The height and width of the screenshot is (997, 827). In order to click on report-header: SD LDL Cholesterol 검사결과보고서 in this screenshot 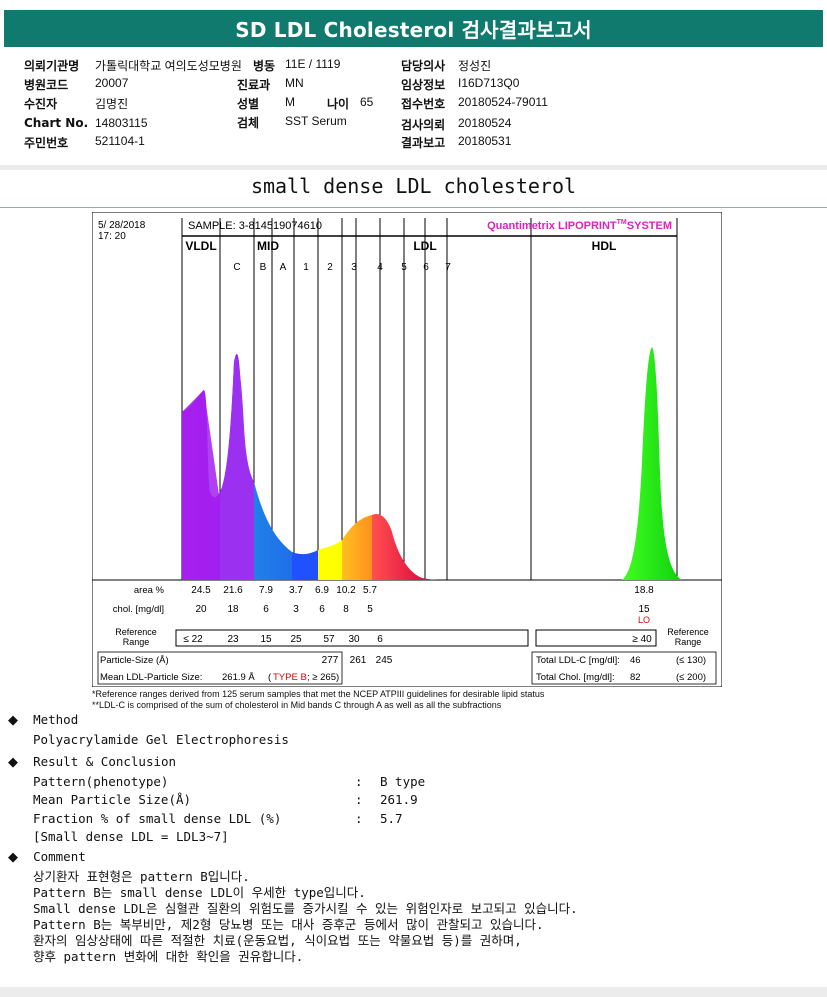, I will do `click(413, 27)`.